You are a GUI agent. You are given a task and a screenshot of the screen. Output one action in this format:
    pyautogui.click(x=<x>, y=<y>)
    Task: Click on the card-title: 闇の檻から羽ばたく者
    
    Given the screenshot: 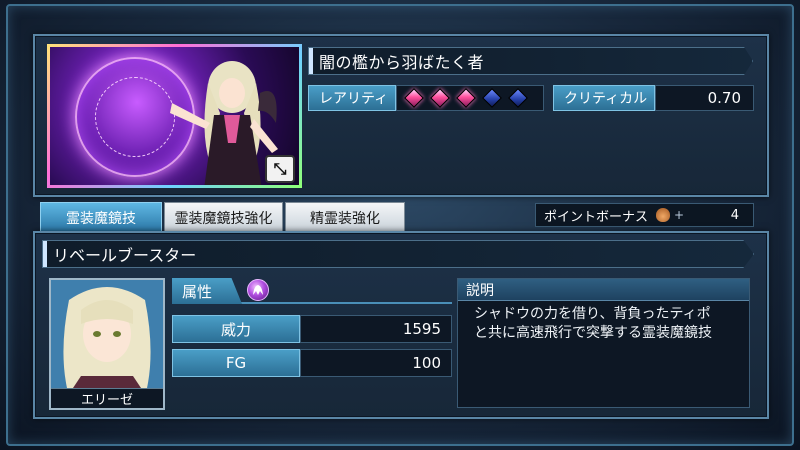 What is the action you would take?
    pyautogui.click(x=402, y=62)
    